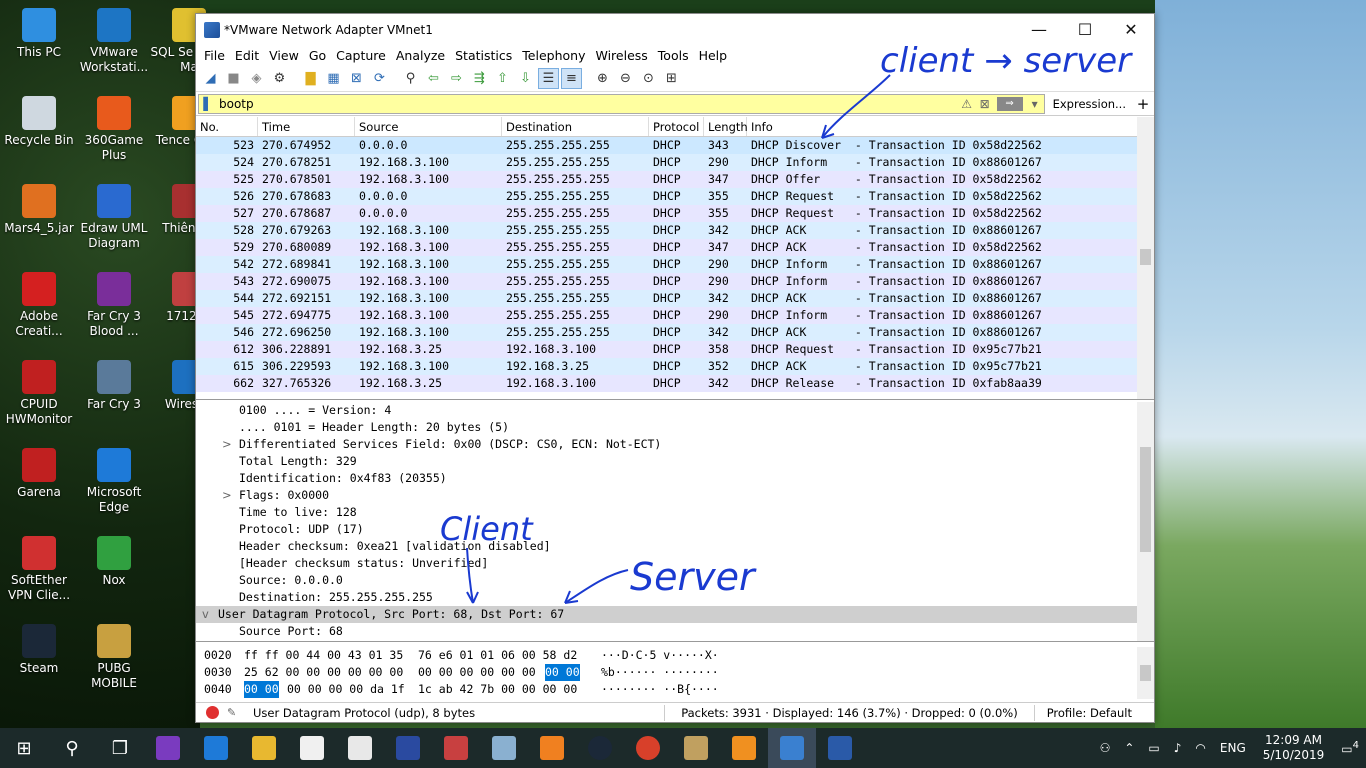 The image size is (1366, 768). Describe the element at coordinates (985, 104) in the screenshot. I see `clear-filter-icon: ⊠` at that location.